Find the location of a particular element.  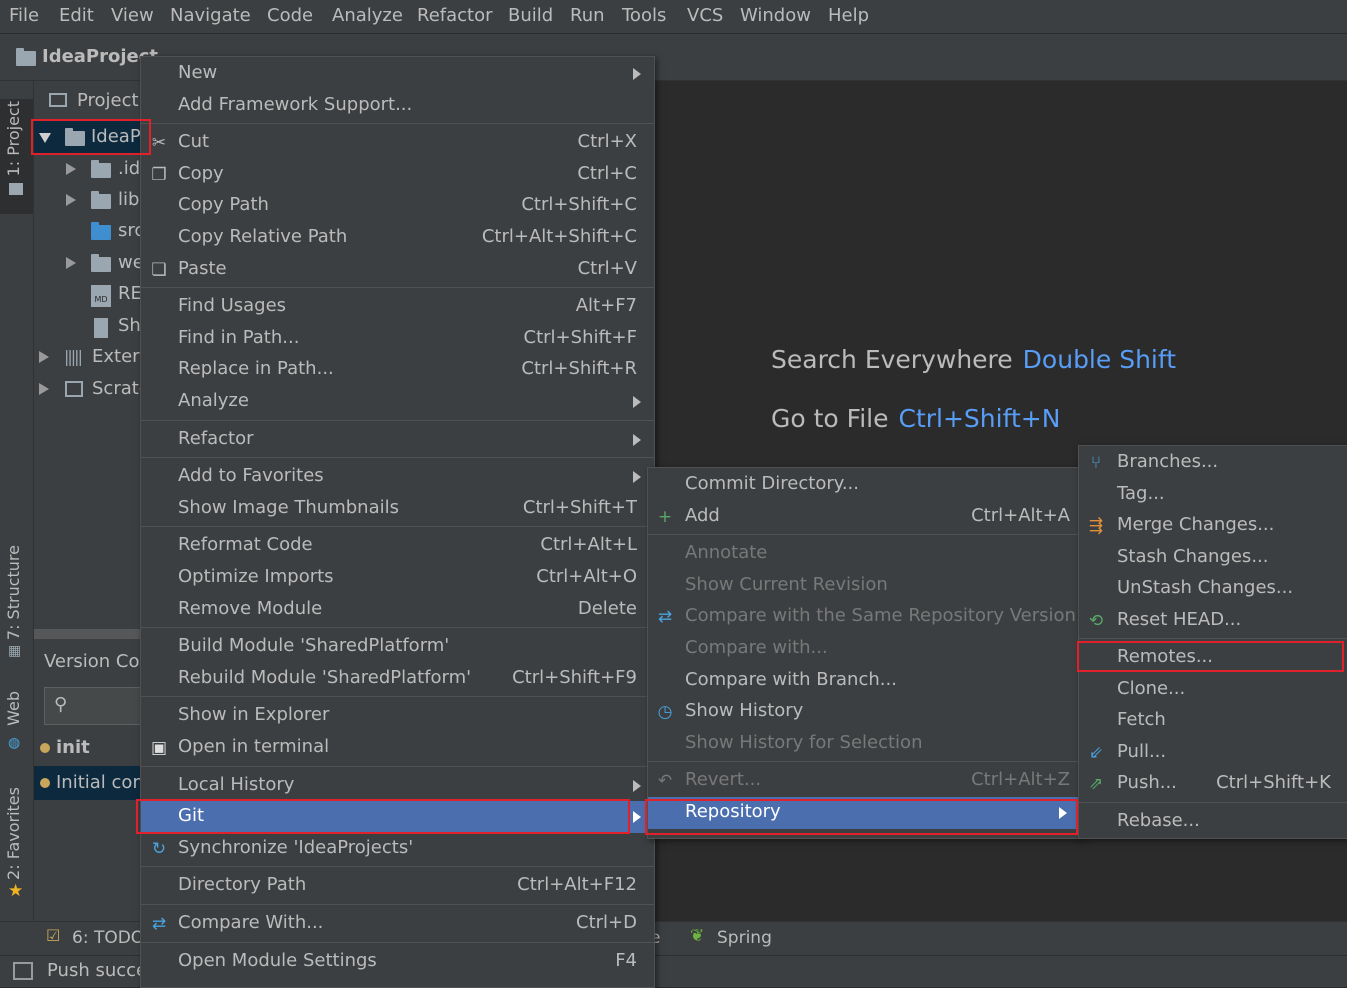

go-to-file-hint: Go to File Ctrl+Shift+N is located at coordinates (915, 418).